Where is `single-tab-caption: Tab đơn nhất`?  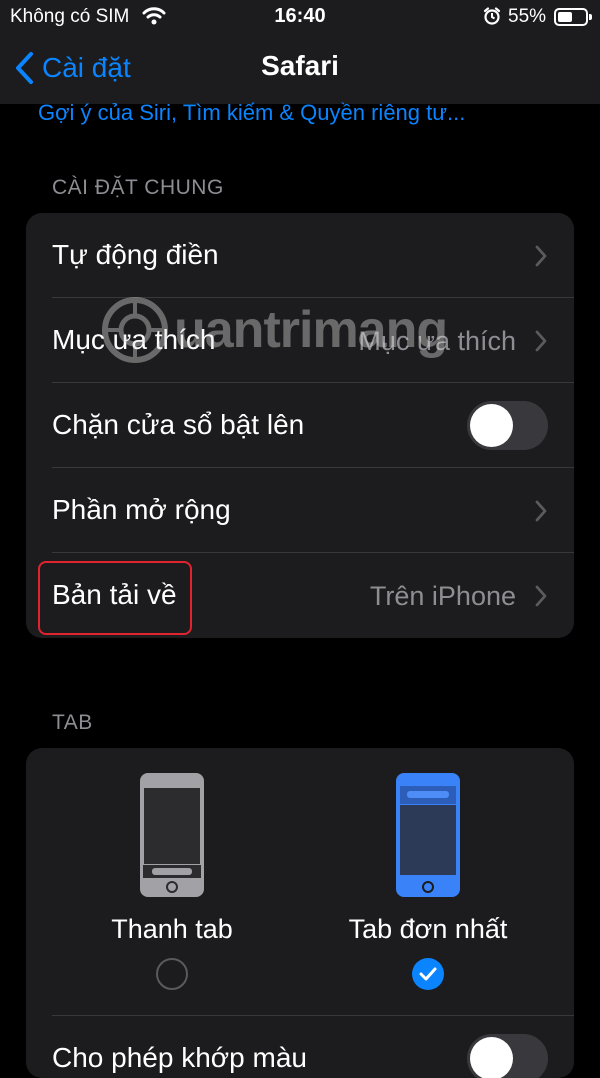 single-tab-caption: Tab đơn nhất is located at coordinates (428, 929).